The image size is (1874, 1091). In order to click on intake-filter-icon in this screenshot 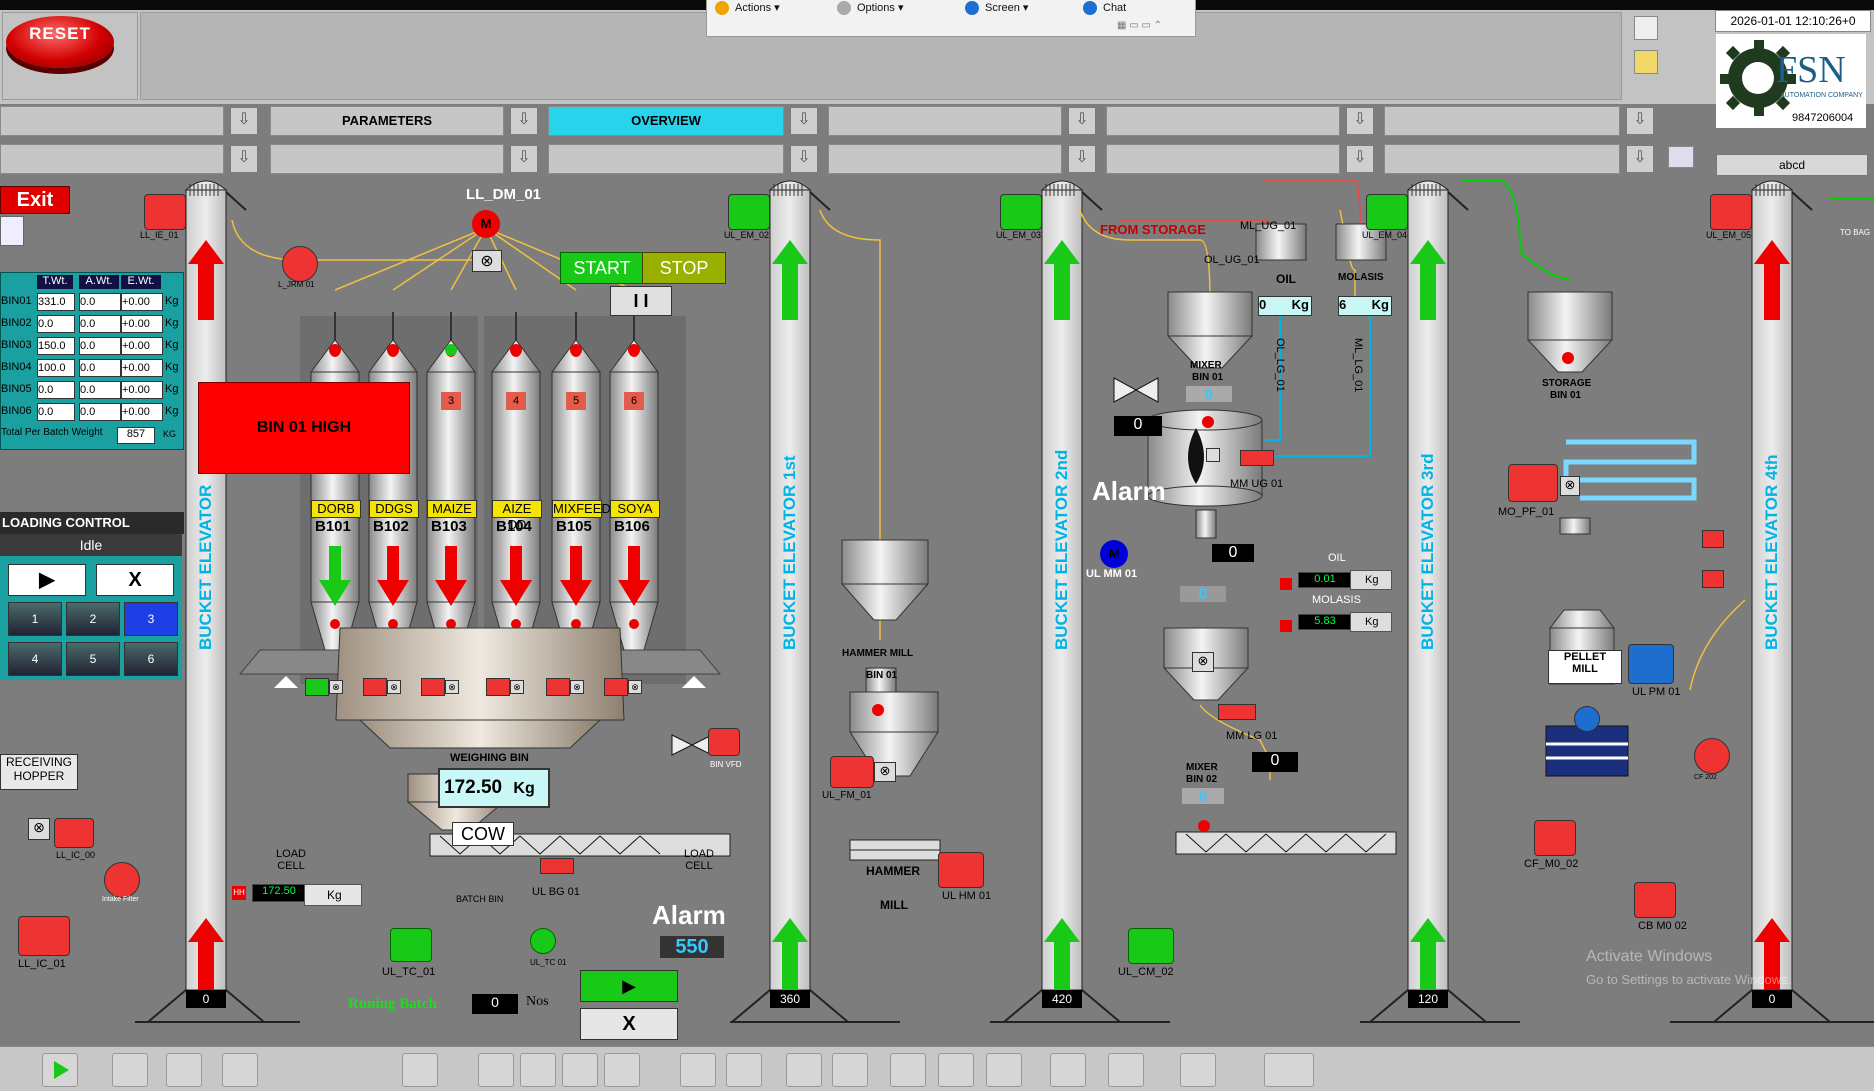, I will do `click(122, 880)`.